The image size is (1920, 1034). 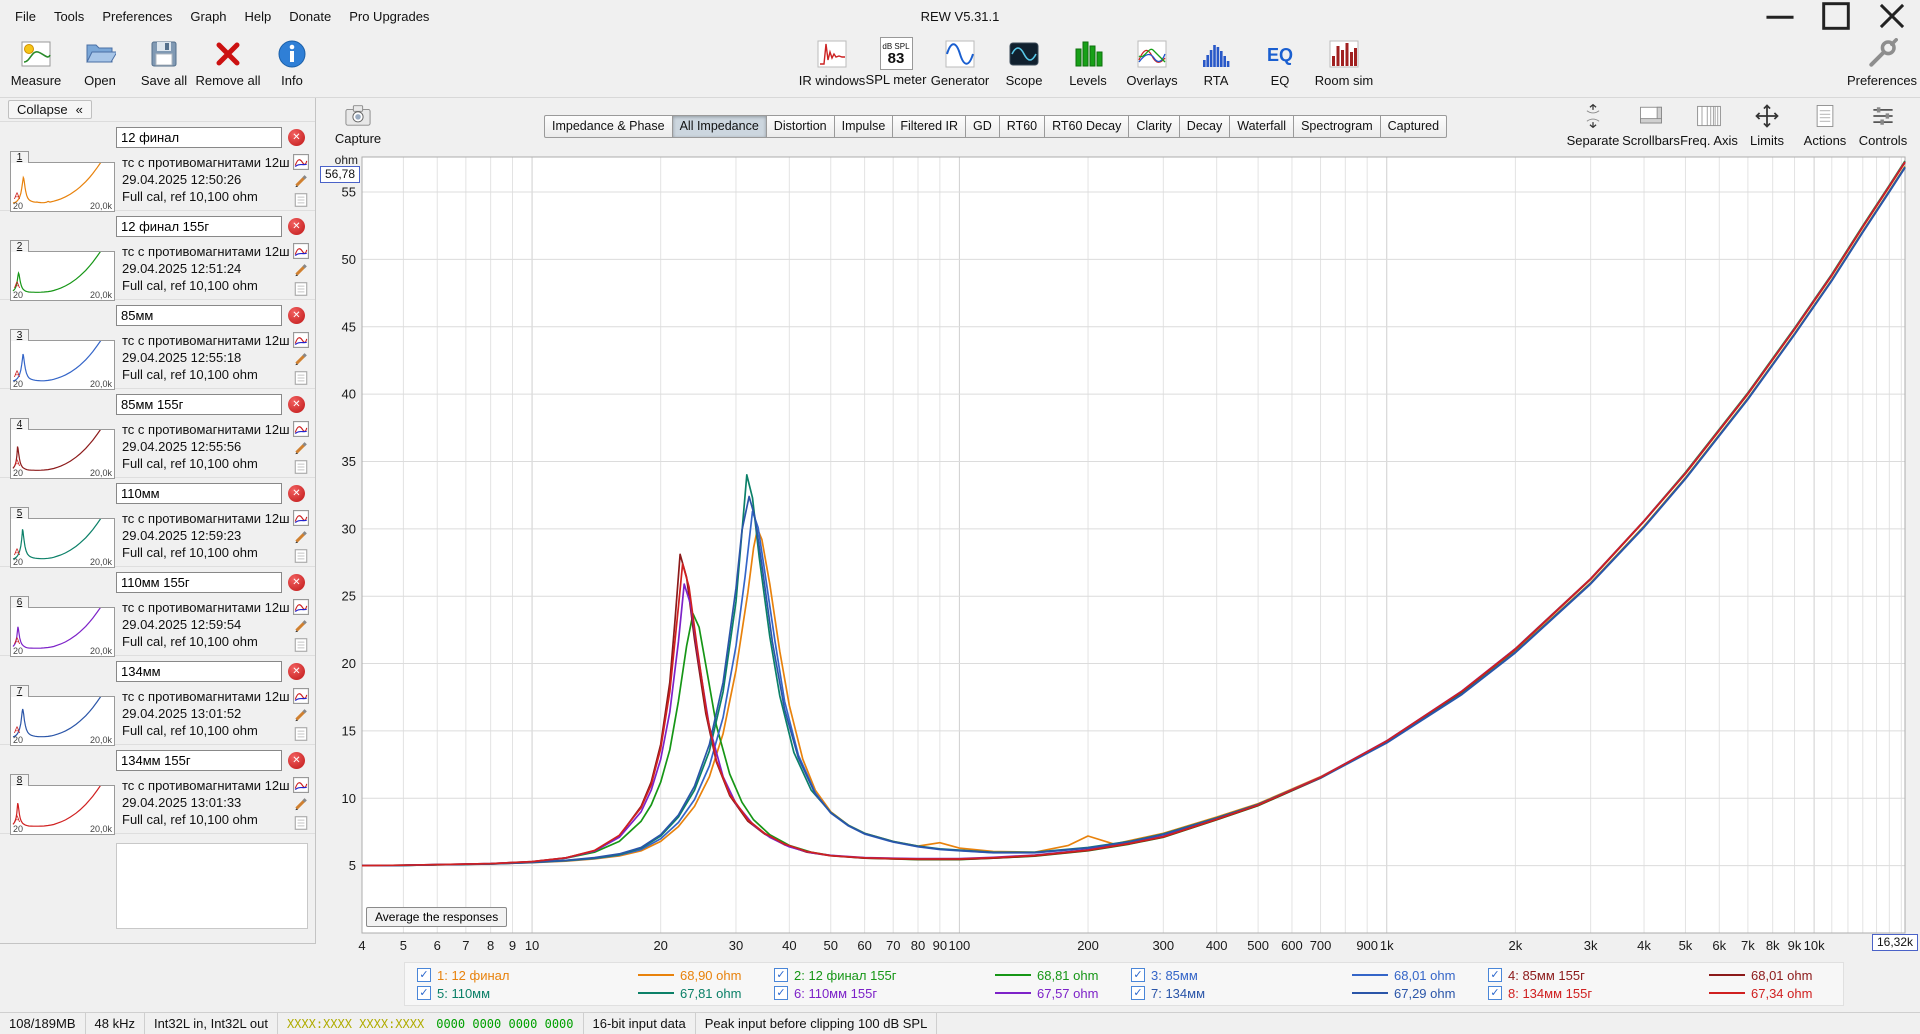 What do you see at coordinates (62, 181) in the screenshot?
I see `measurement-thumbnail: 1 А 20 20,0k` at bounding box center [62, 181].